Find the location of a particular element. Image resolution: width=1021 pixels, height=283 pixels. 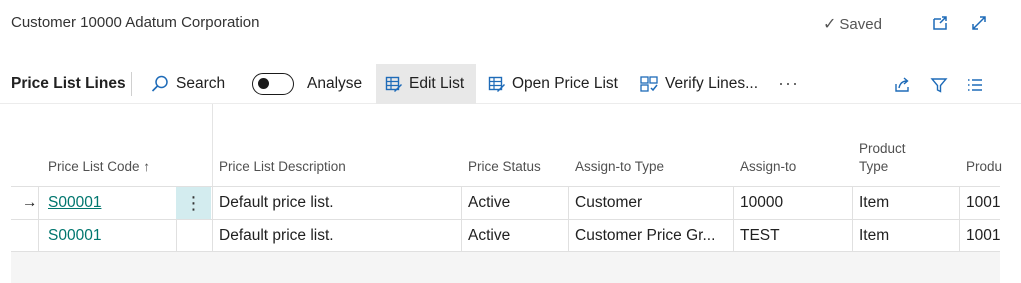

header-product-no: Produ is located at coordinates (984, 167).